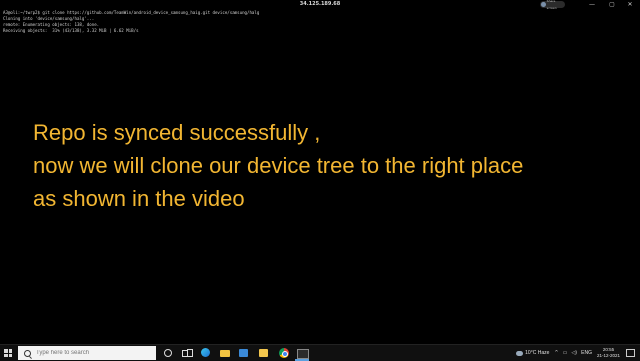 The image size is (640, 361). What do you see at coordinates (244, 353) in the screenshot?
I see `store-icon` at bounding box center [244, 353].